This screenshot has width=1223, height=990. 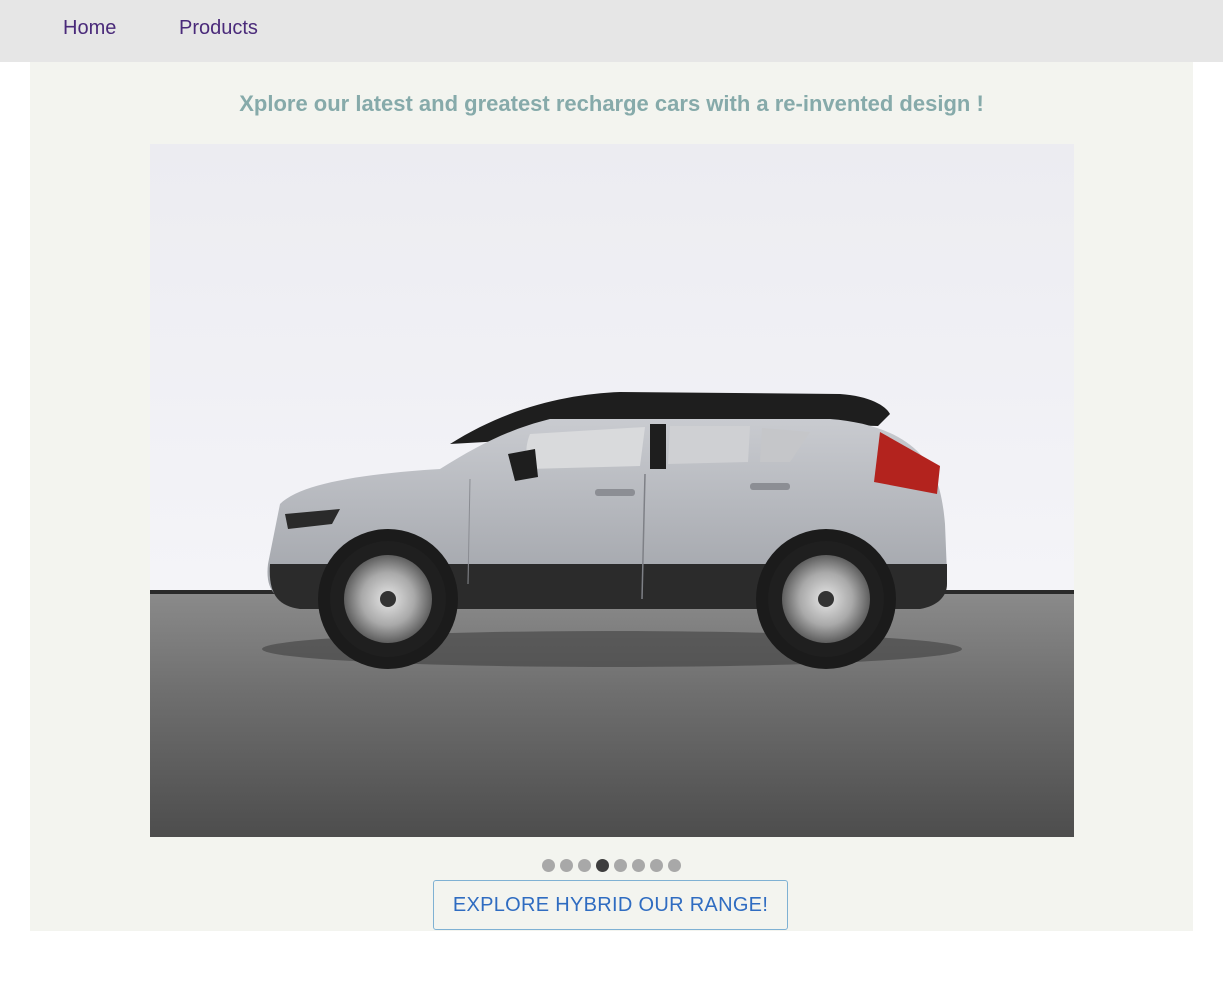 I want to click on carousel-indicators, so click(x=611, y=865).